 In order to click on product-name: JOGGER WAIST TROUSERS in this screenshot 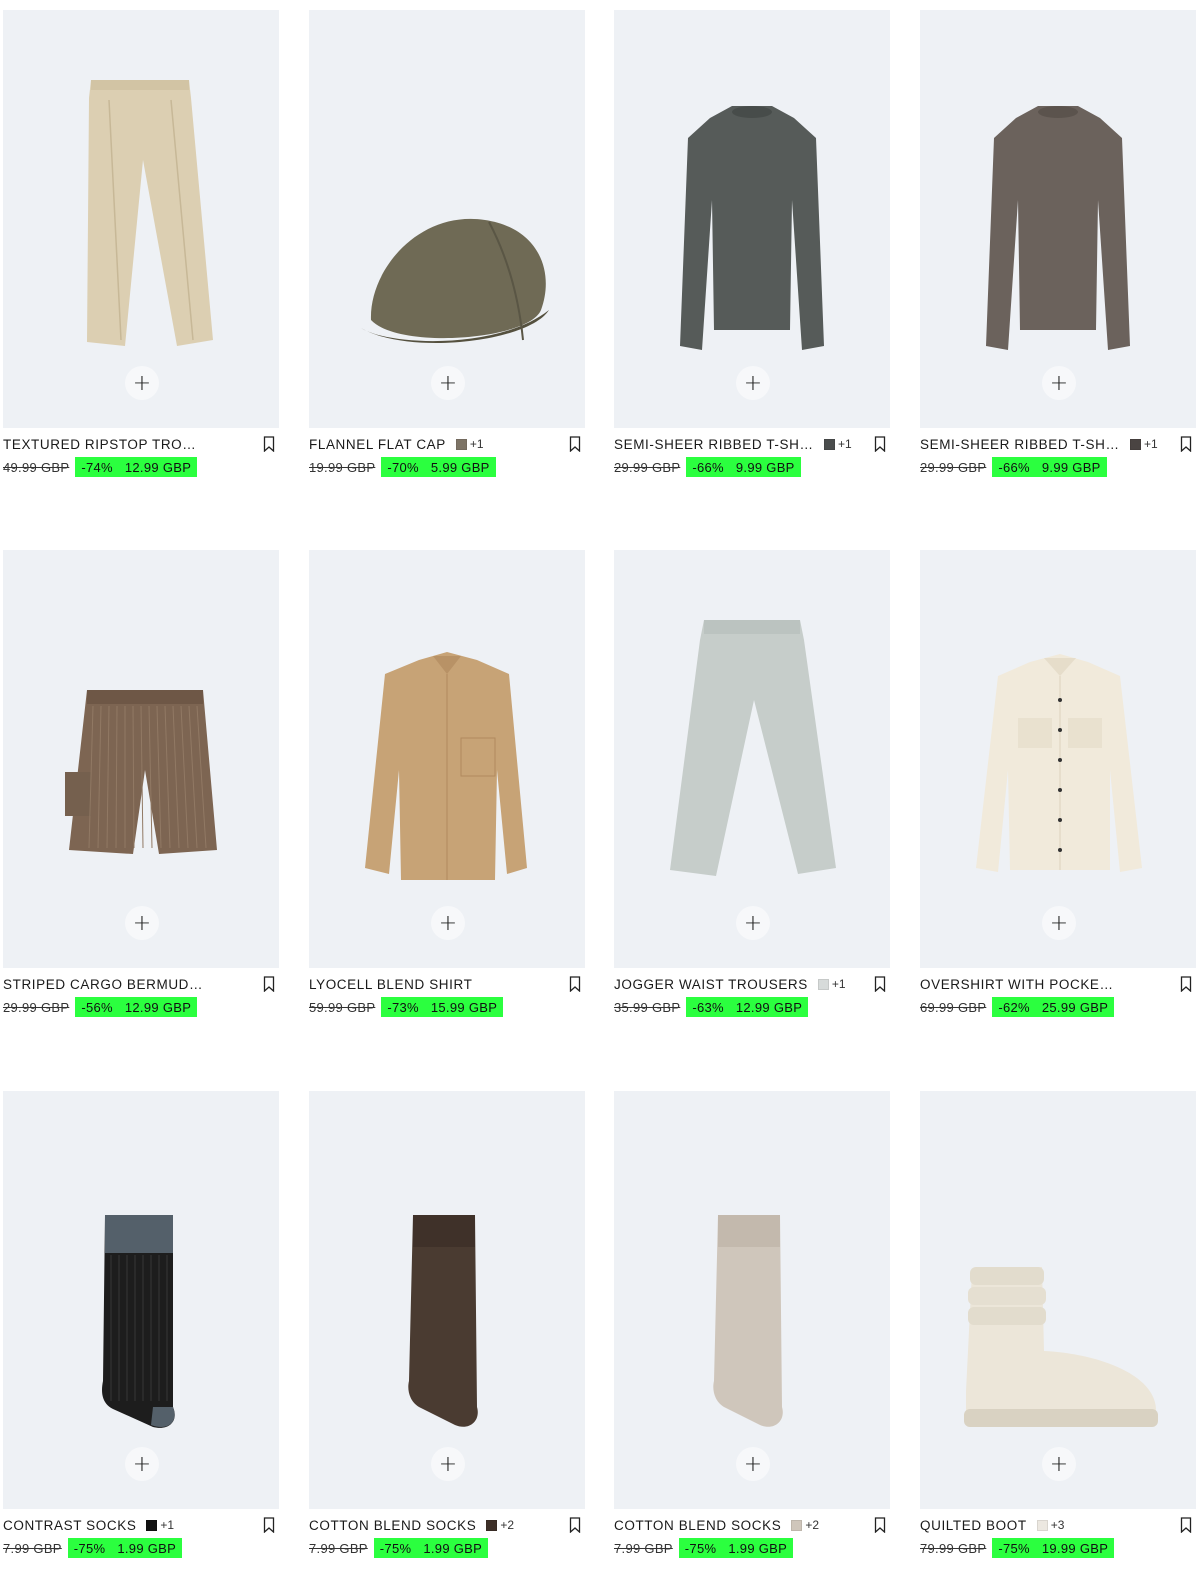, I will do `click(711, 984)`.